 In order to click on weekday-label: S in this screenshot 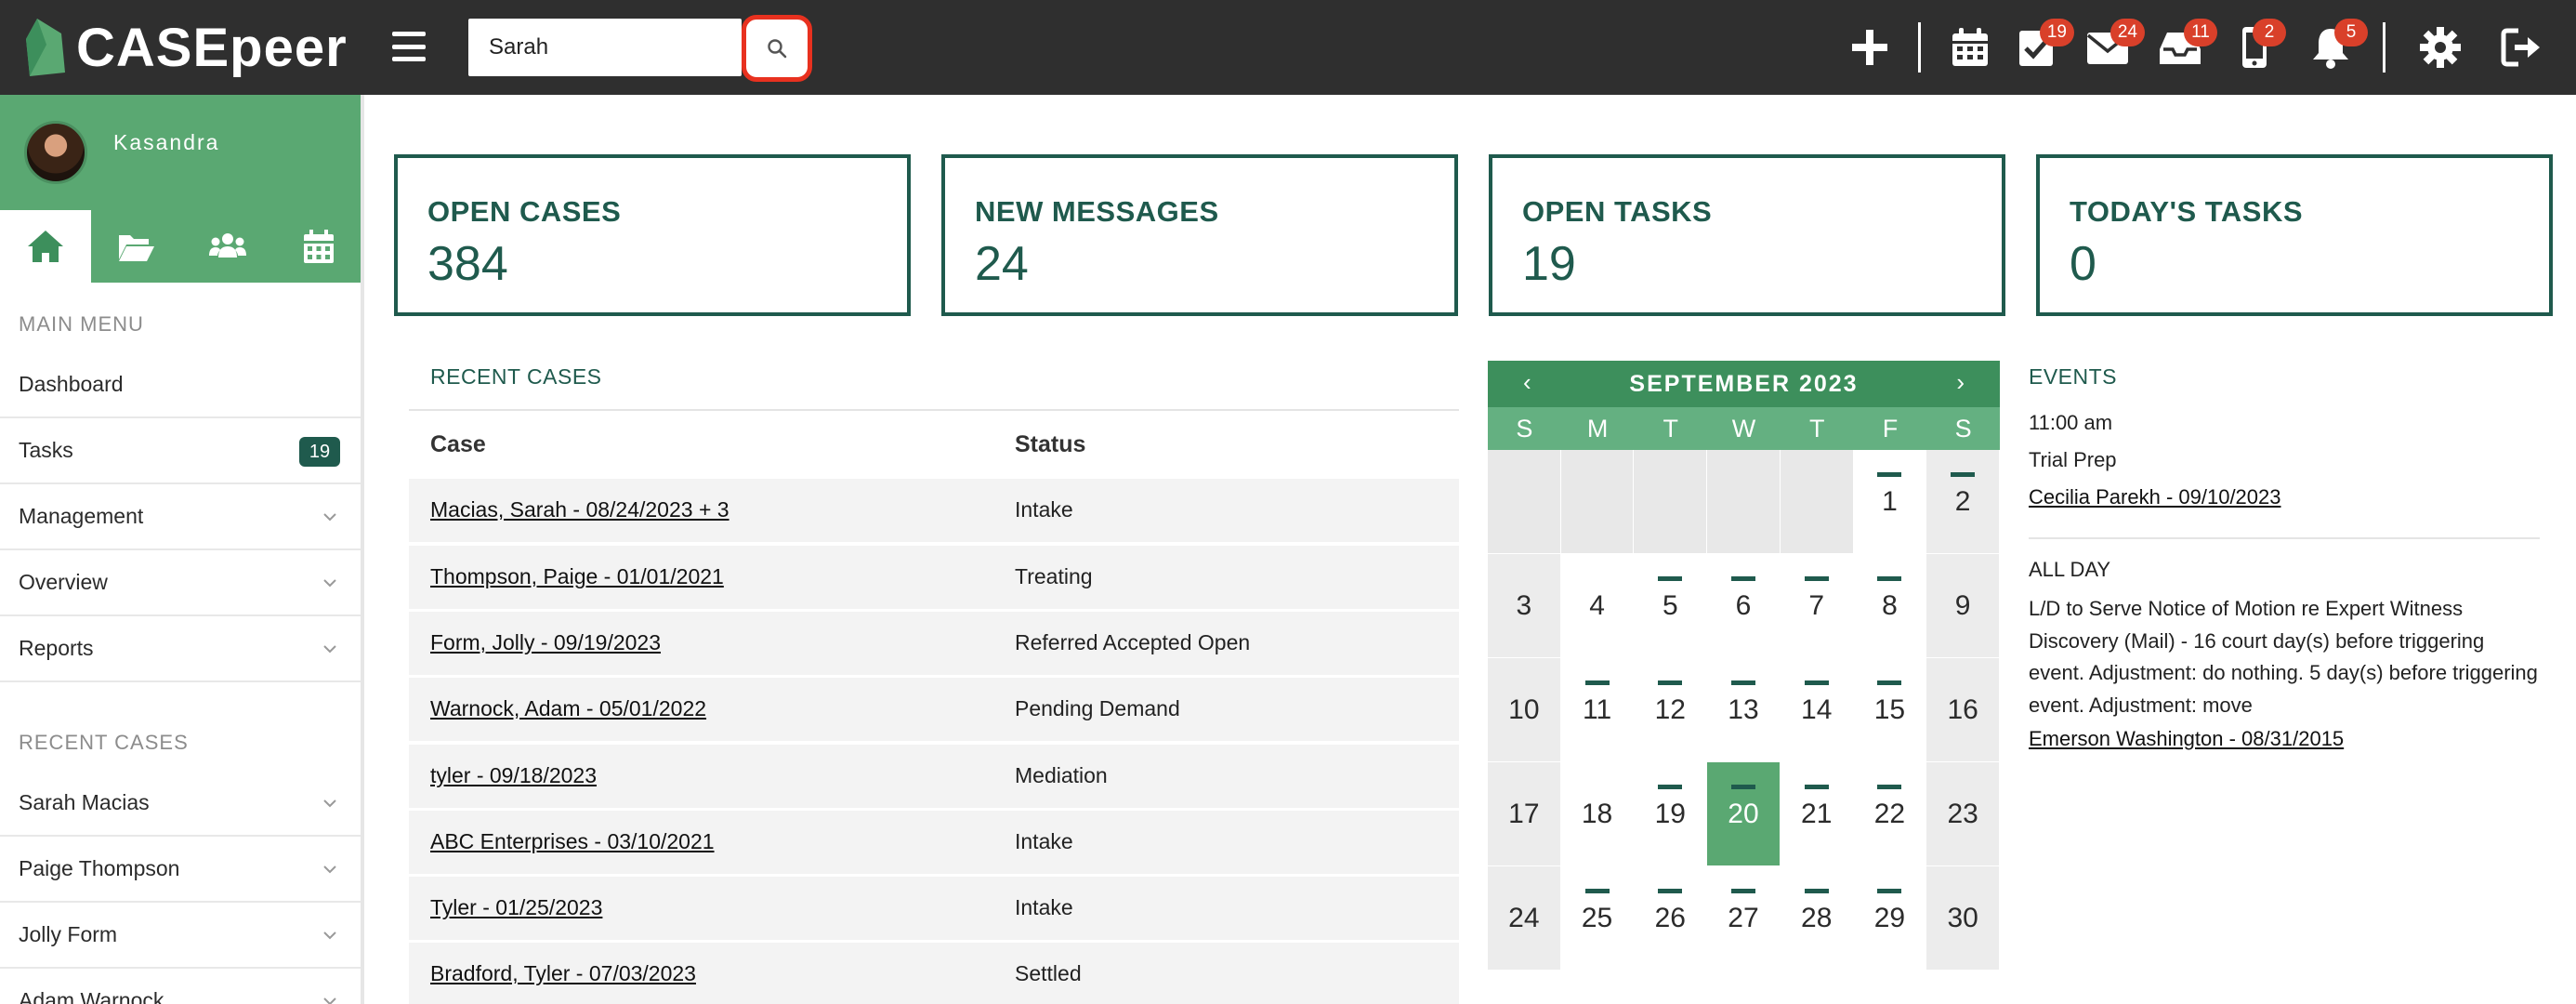, I will do `click(1963, 429)`.